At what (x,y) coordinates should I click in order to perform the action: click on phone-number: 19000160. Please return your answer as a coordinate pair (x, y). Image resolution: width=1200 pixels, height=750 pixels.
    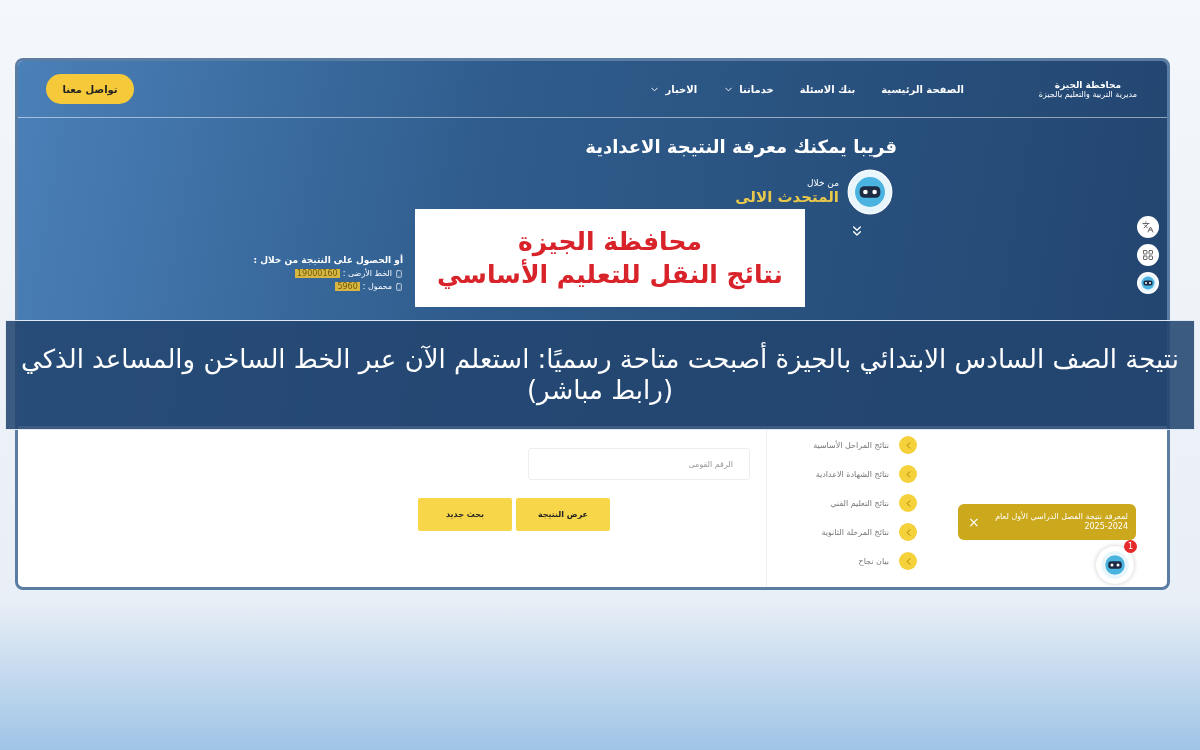
    Looking at the image, I should click on (317, 273).